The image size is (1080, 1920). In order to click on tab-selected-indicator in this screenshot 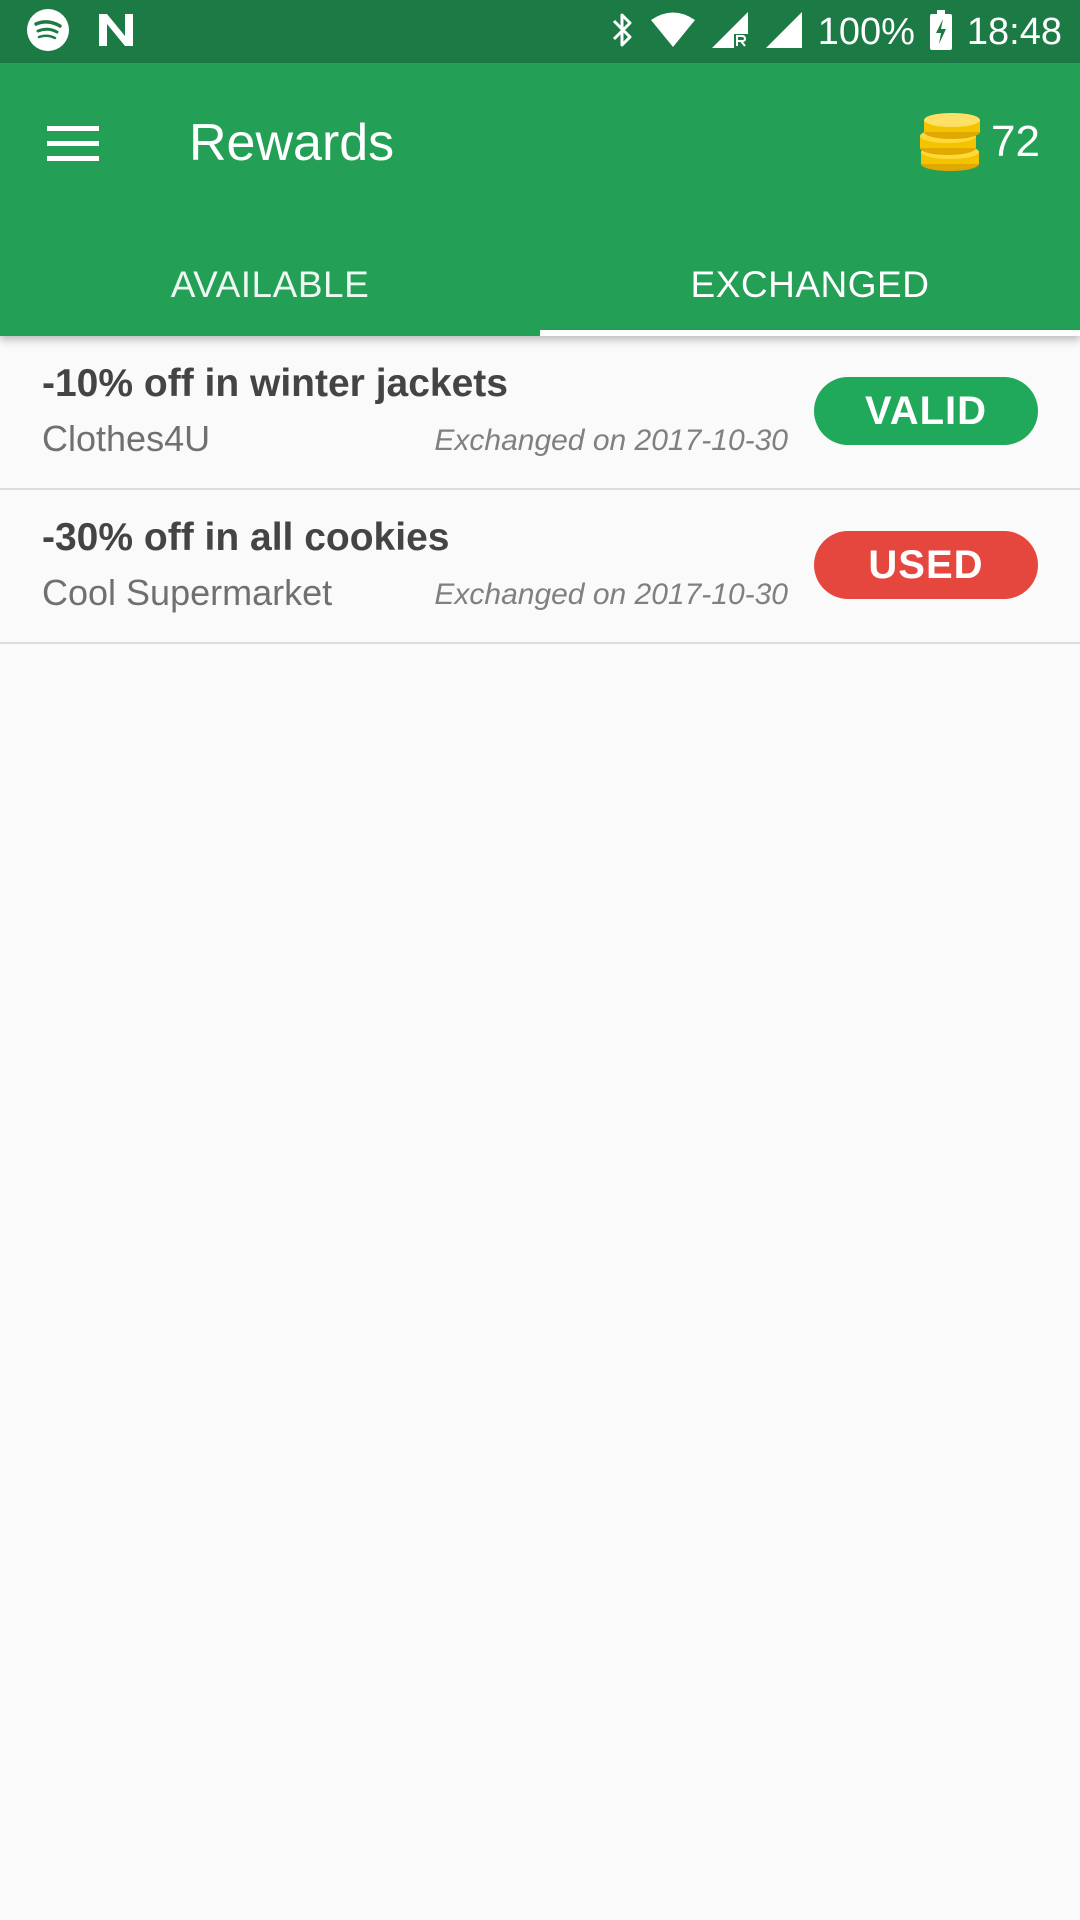, I will do `click(810, 333)`.